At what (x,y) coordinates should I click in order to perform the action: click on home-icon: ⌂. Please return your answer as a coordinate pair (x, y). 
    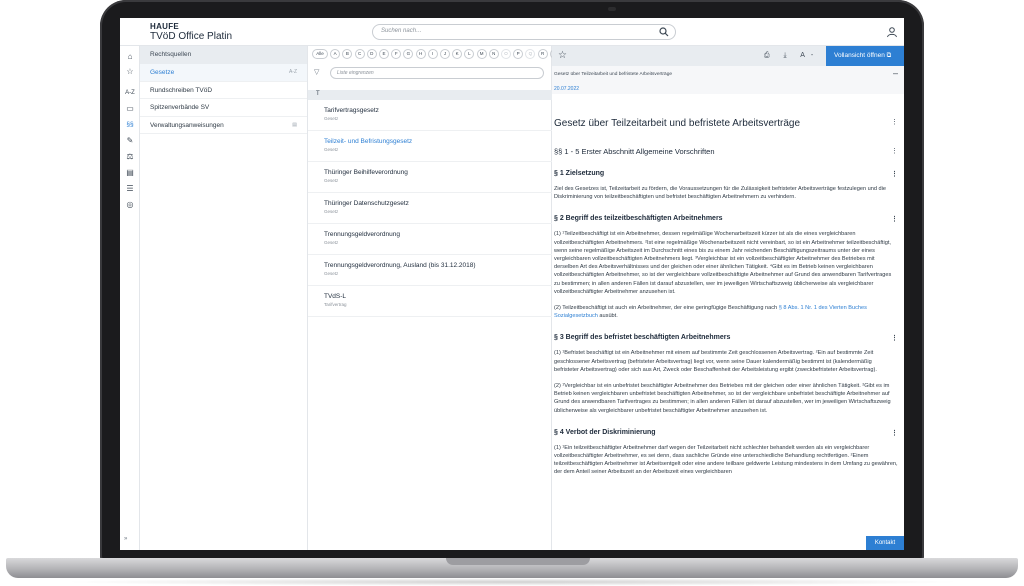
    Looking at the image, I should click on (130, 57).